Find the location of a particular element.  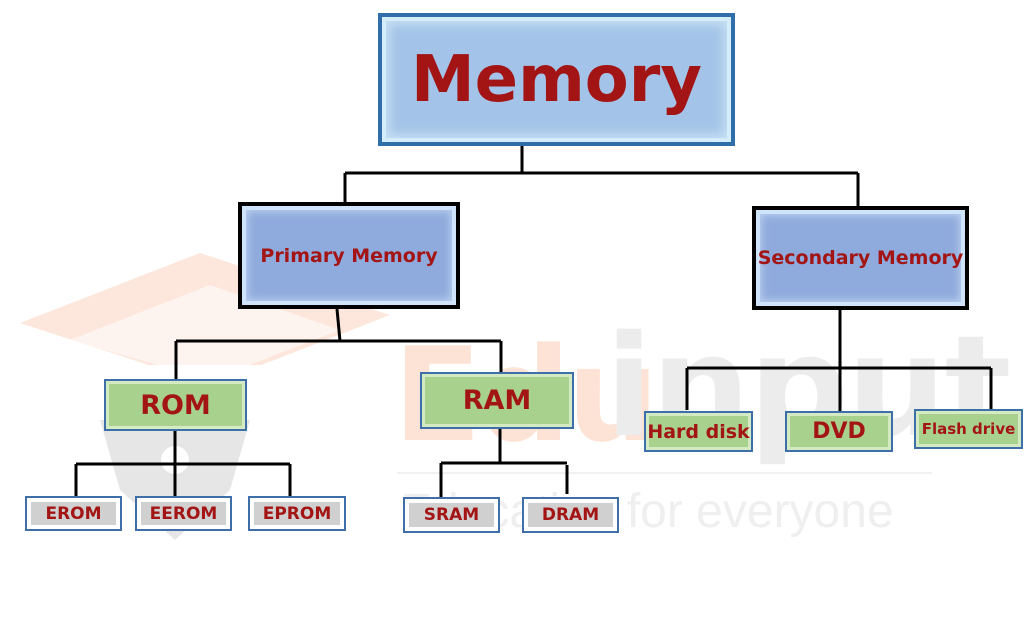

node-dvd: DVD is located at coordinates (839, 431).